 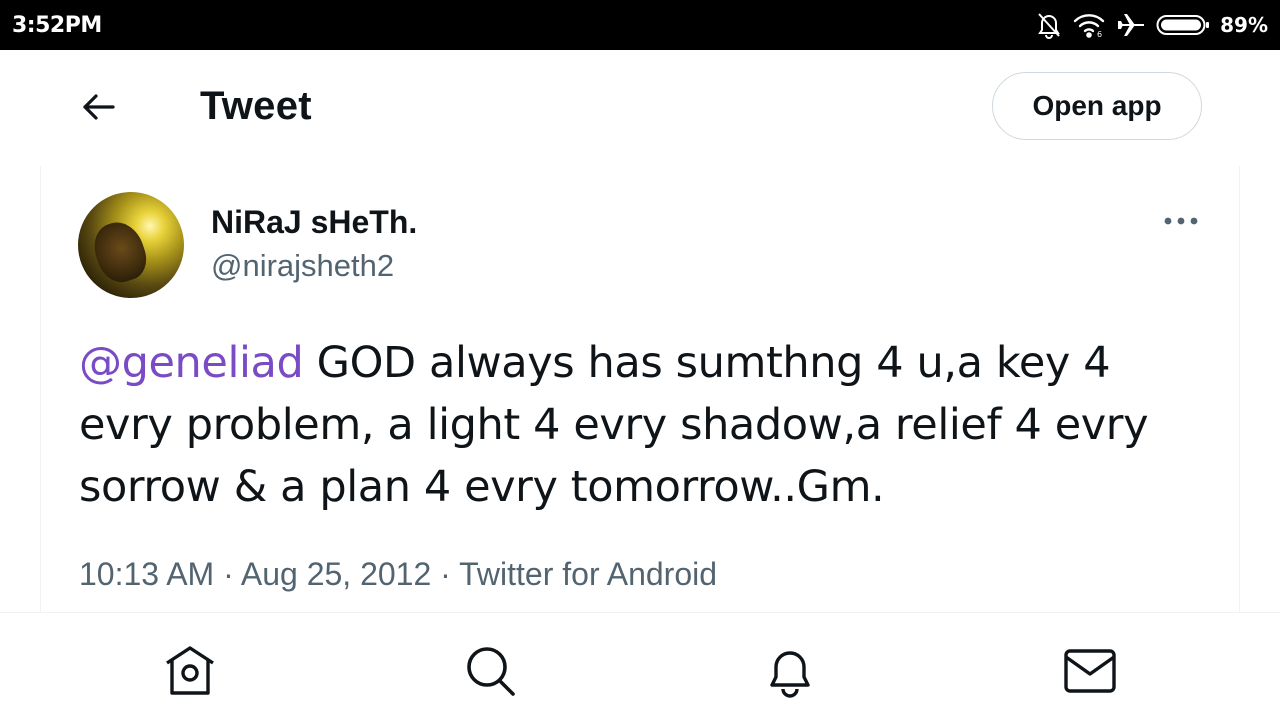 I want to click on more-horizontal-icon, so click(x=1181, y=221).